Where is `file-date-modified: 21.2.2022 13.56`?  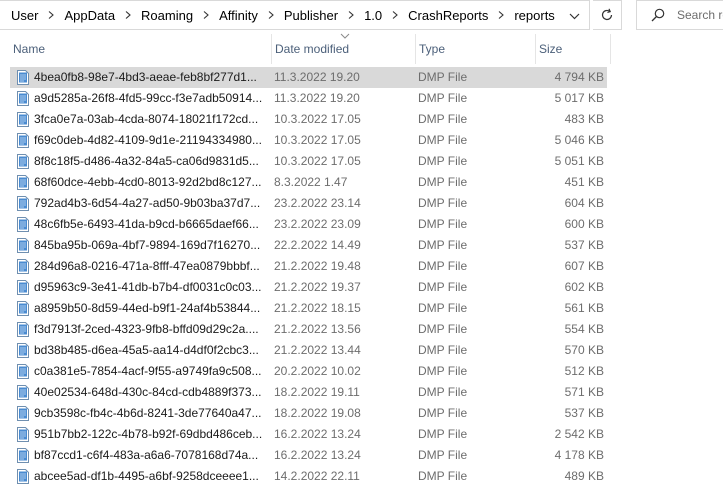 file-date-modified: 21.2.2022 13.56 is located at coordinates (317, 329).